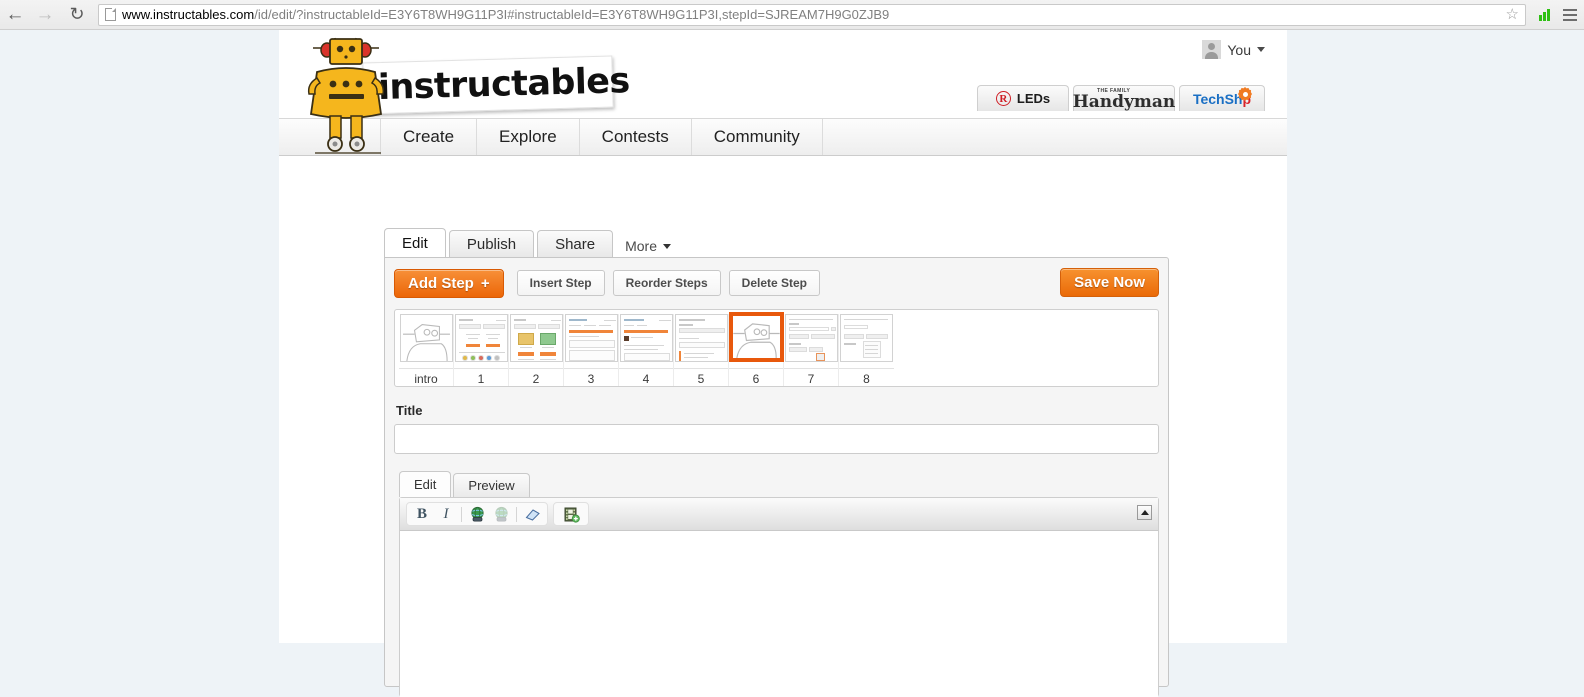 The width and height of the screenshot is (1584, 697). I want to click on tab-publish: Publish, so click(491, 243).